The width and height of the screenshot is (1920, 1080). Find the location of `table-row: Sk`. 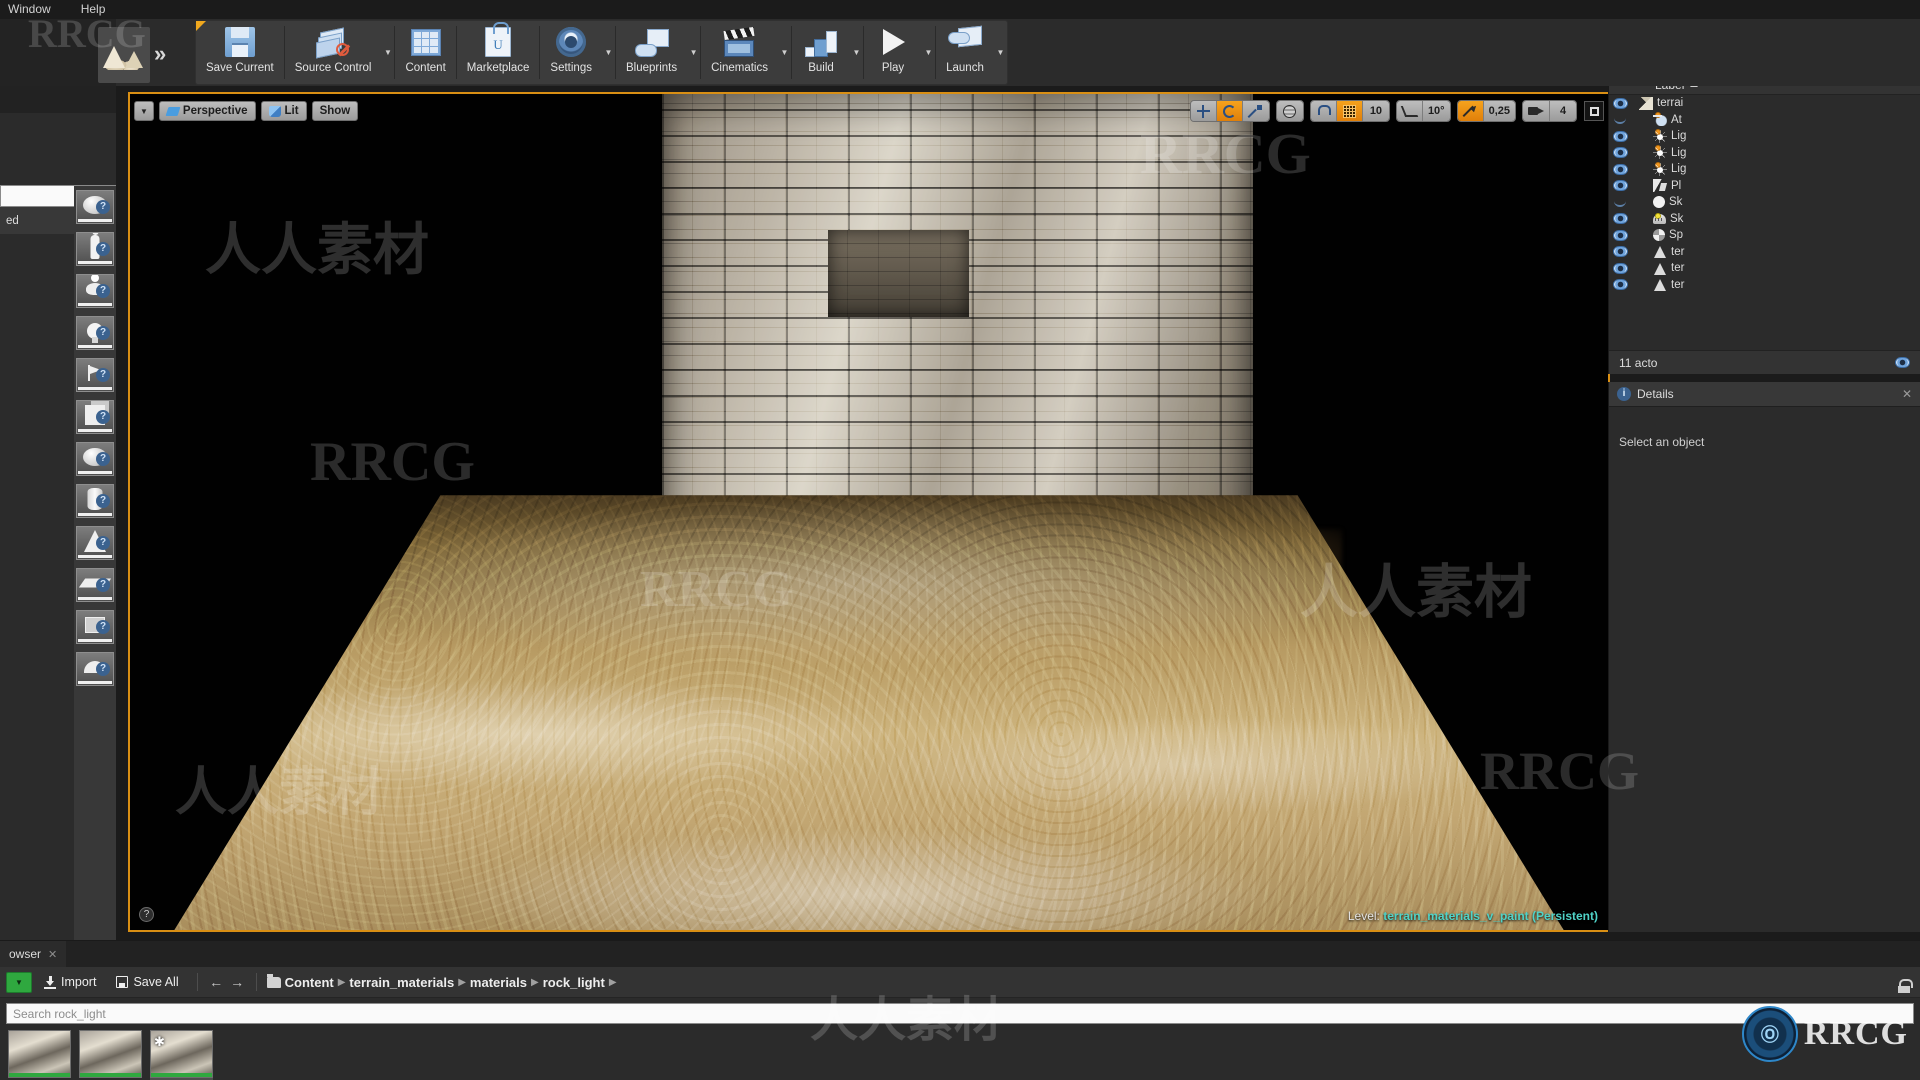

table-row: Sk is located at coordinates (1764, 219).